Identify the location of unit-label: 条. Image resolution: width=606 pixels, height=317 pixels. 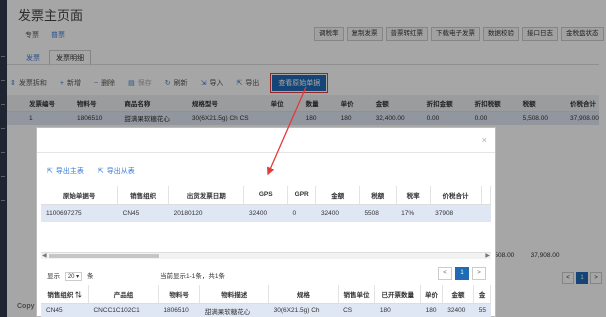
(90, 276).